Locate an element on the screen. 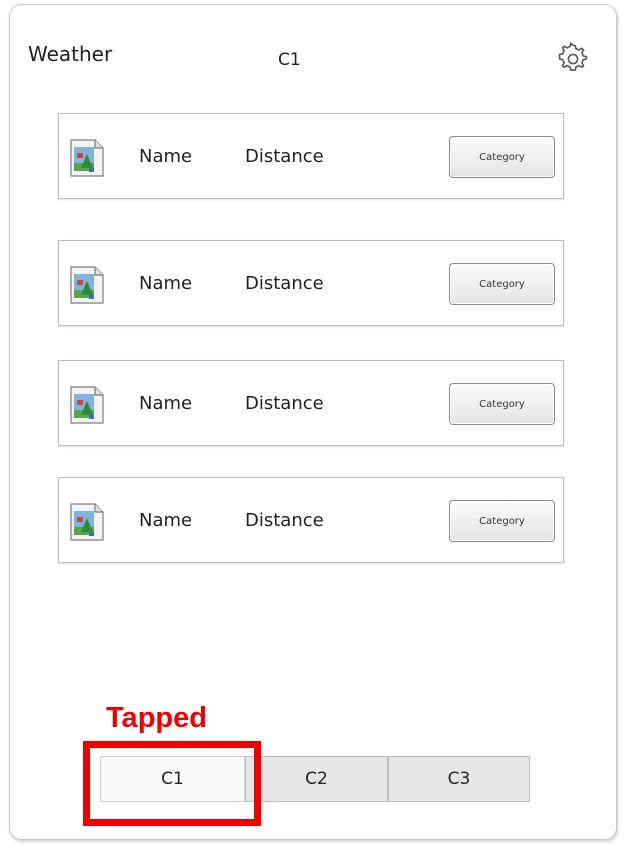 This screenshot has height=851, width=628. tab-c1: C1 is located at coordinates (172, 779).